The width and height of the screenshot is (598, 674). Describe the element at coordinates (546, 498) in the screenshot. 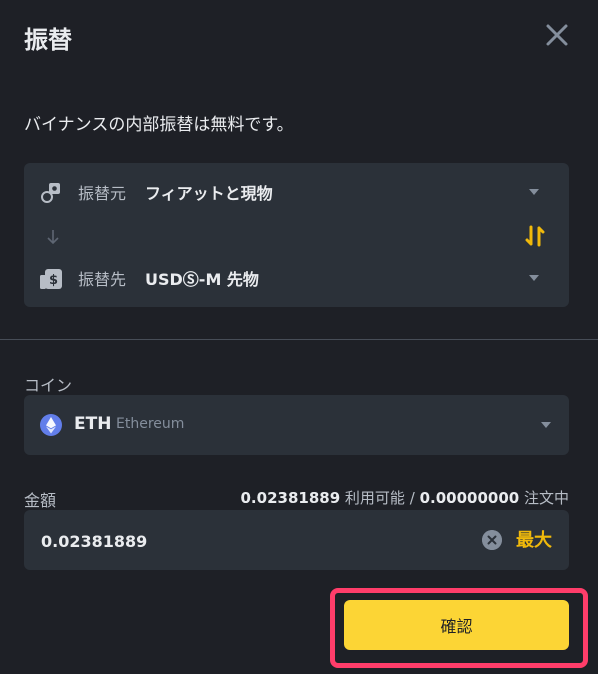

I see `in-order-text: 注文中` at that location.